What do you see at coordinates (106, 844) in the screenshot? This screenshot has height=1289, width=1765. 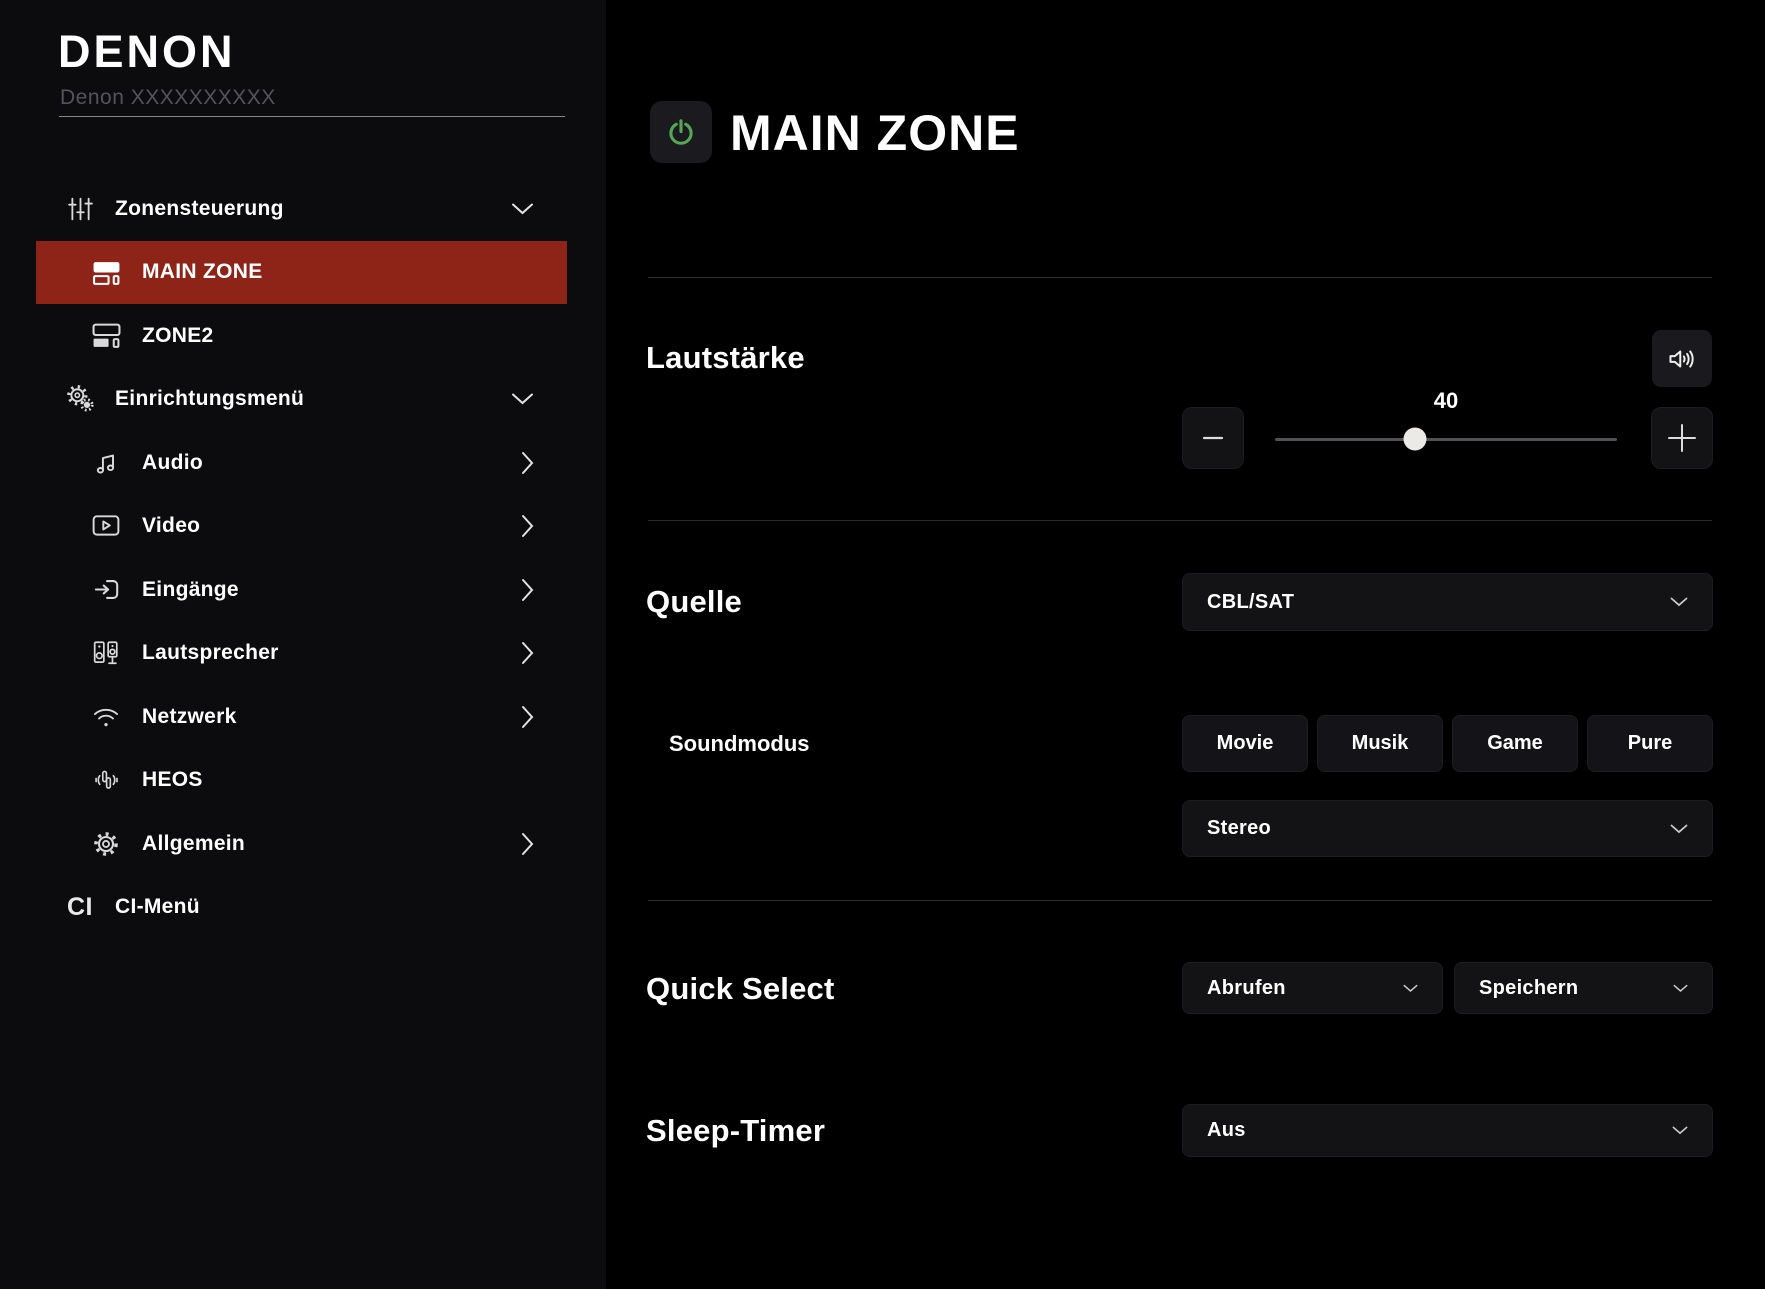 I see `gear-icon` at bounding box center [106, 844].